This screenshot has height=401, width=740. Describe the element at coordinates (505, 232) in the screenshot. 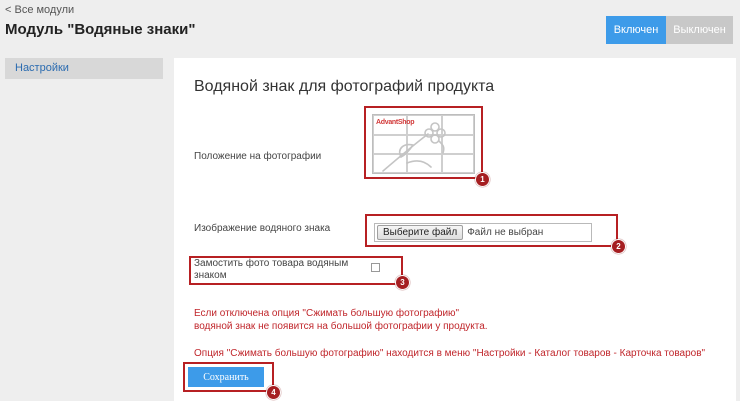

I see `file-status: Файл не выбран` at that location.